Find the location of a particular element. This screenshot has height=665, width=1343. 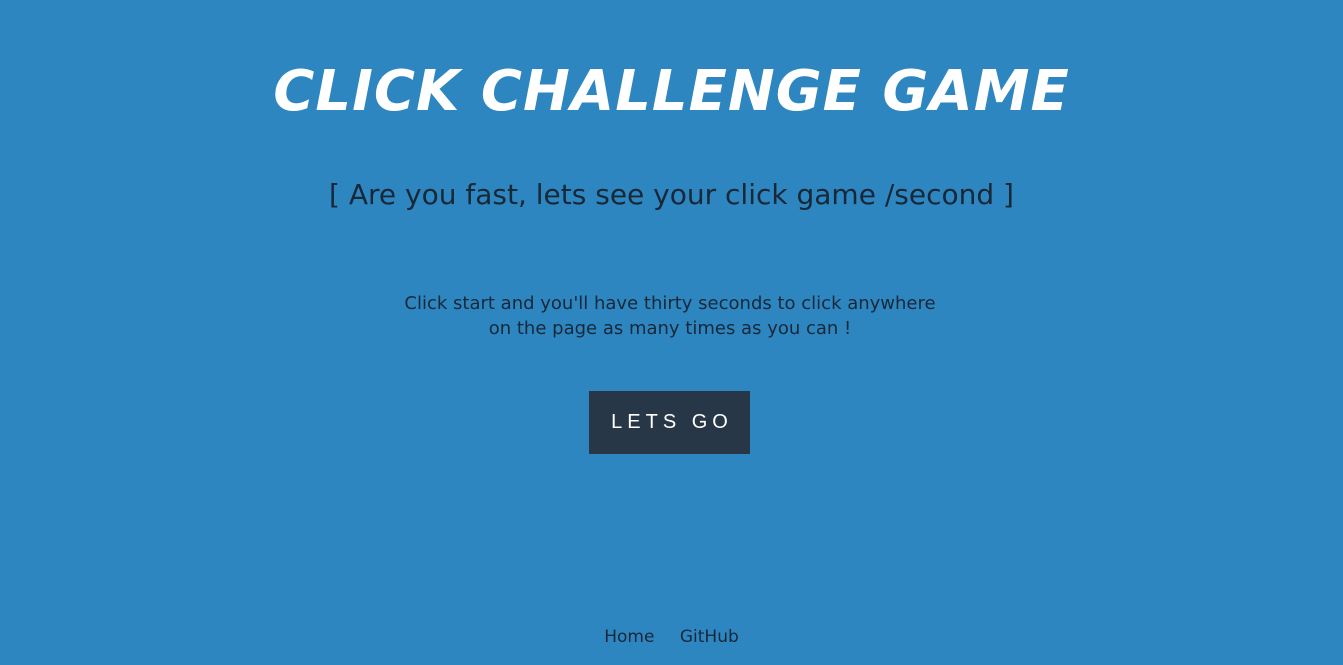

instructions-line-2: on the page as many times as you can ! is located at coordinates (670, 328).